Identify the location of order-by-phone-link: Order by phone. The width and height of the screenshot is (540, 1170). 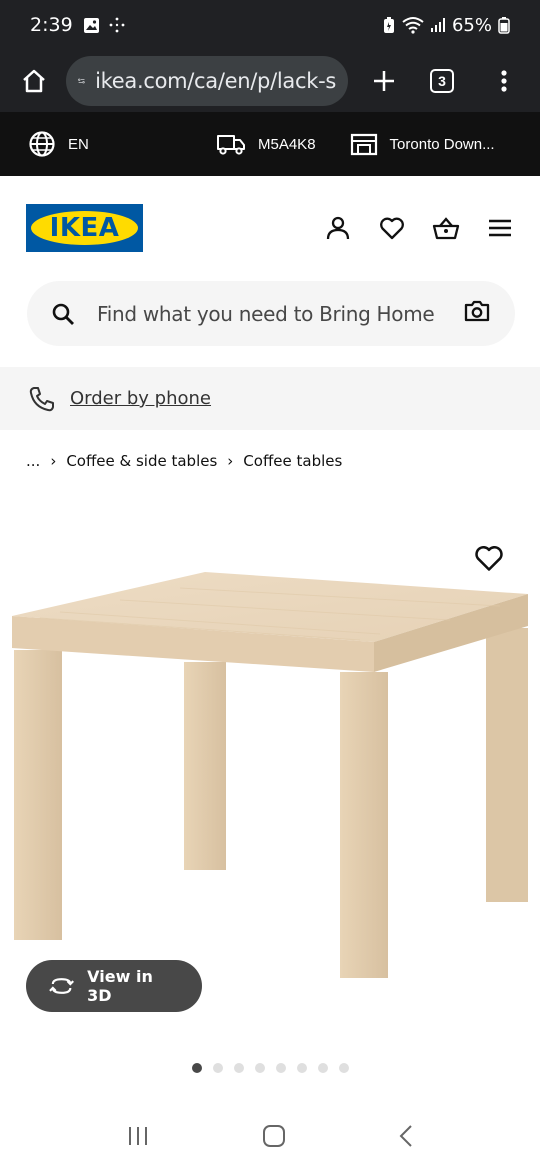
(140, 398).